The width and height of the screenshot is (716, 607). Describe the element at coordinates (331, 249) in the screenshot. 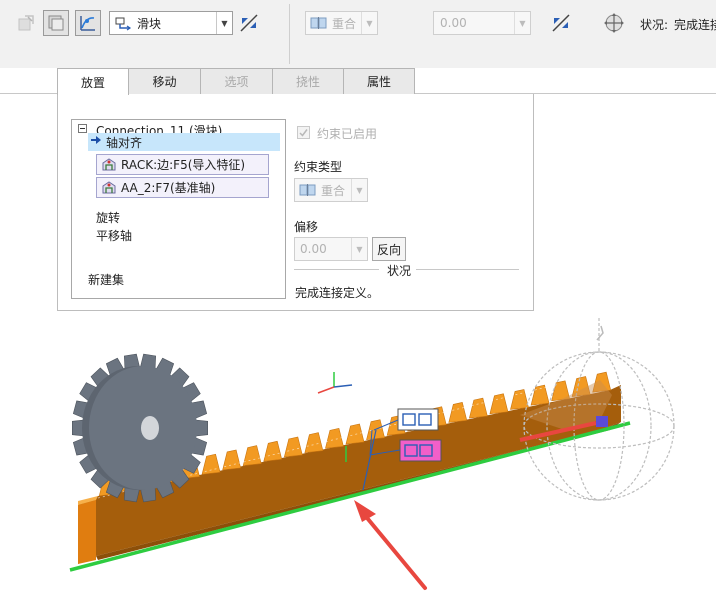

I see `offset-field: 0.00 ▼` at that location.